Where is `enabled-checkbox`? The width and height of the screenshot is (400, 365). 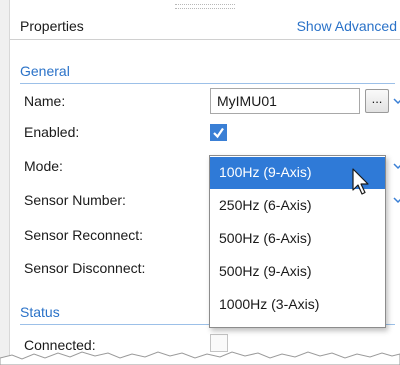 enabled-checkbox is located at coordinates (218, 132).